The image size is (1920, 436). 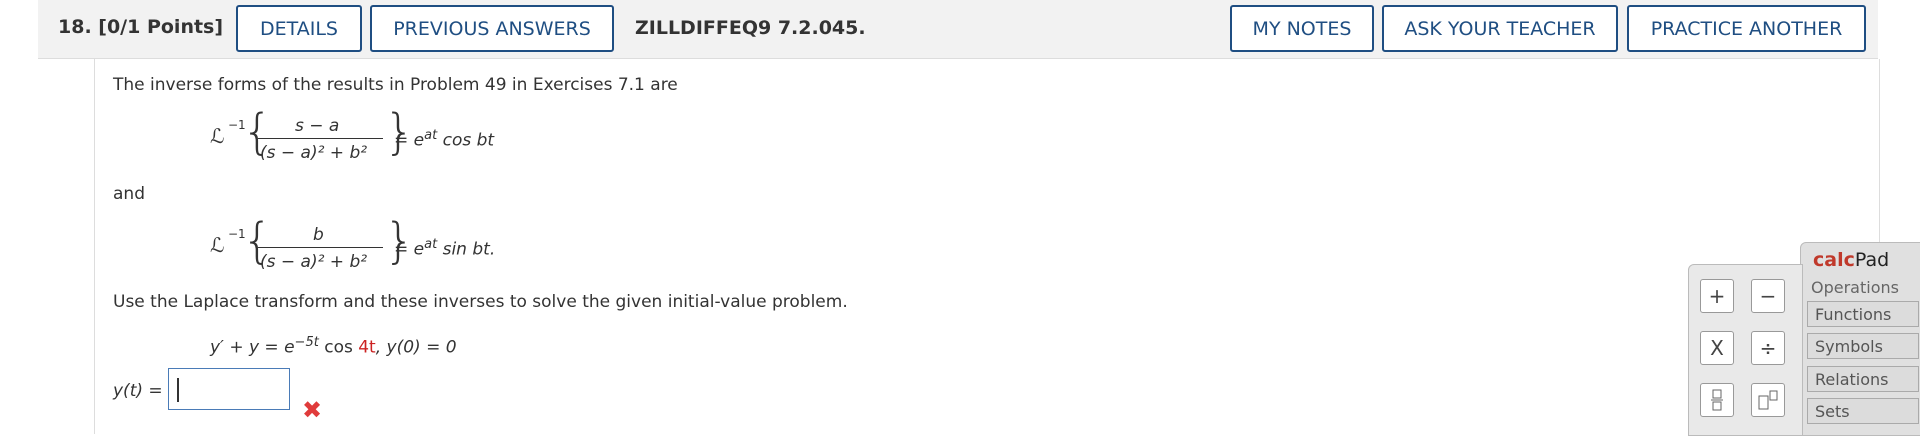 What do you see at coordinates (299, 28) in the screenshot?
I see `details-button: DETAILS` at bounding box center [299, 28].